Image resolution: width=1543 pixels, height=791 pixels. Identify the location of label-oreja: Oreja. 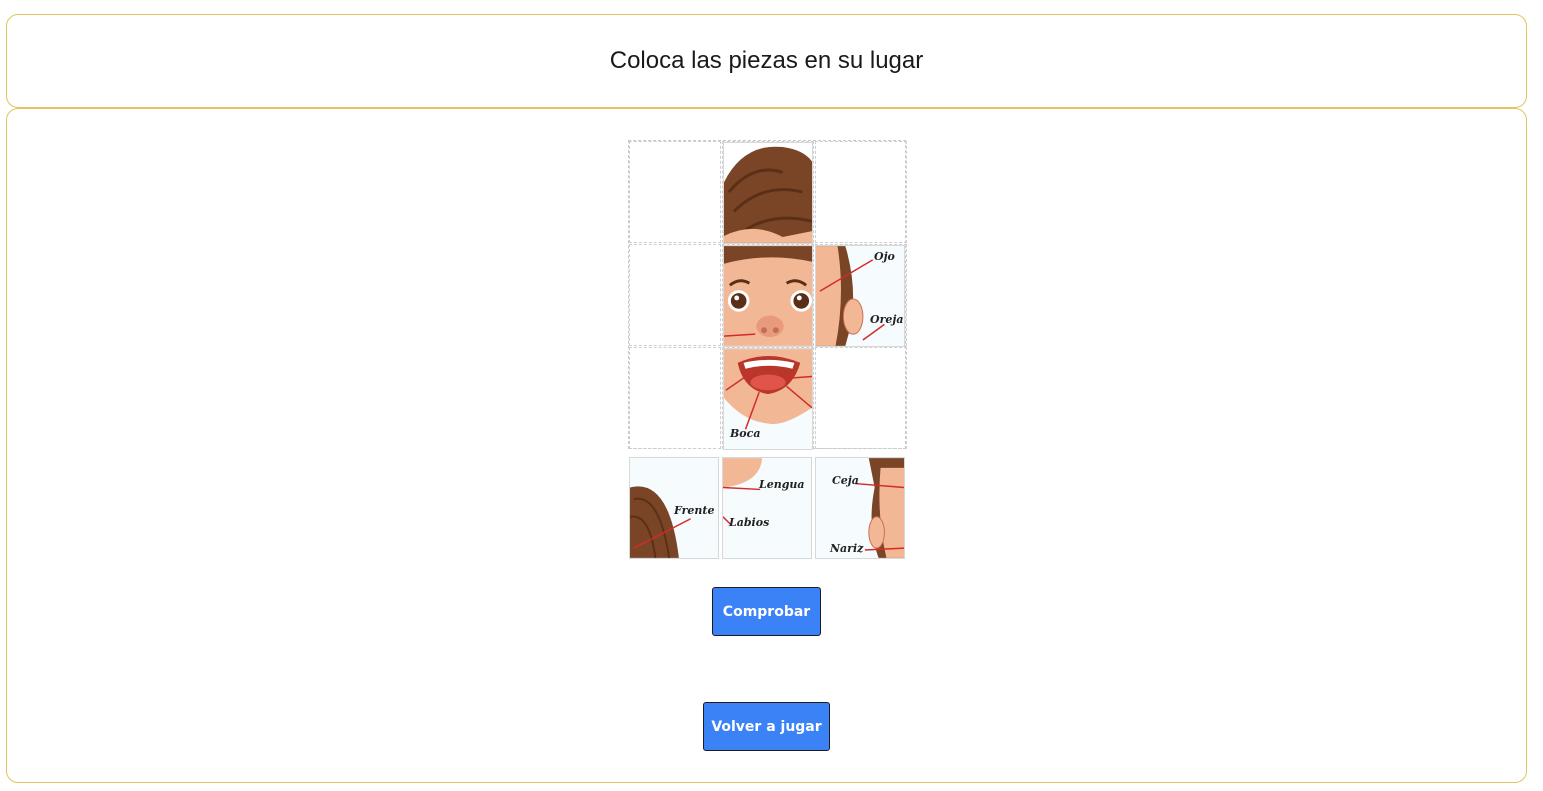
(887, 319).